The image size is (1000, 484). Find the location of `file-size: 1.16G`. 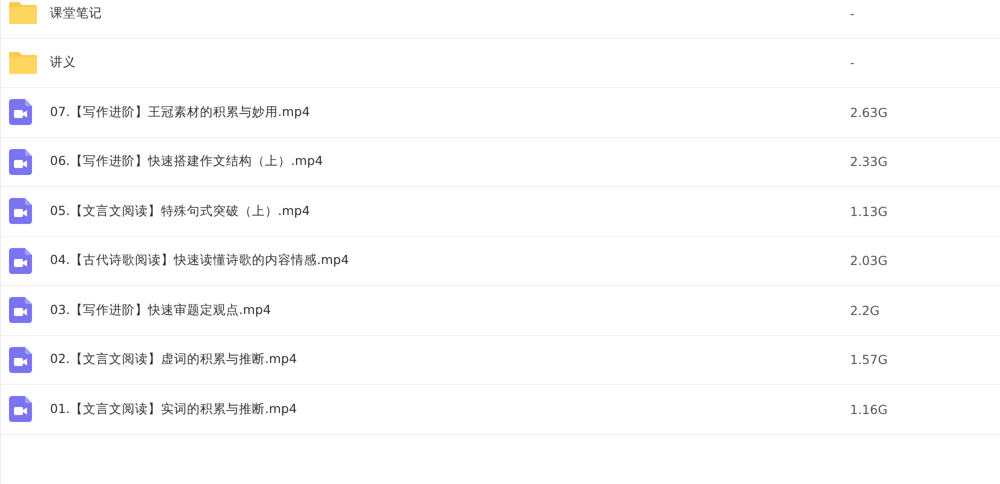

file-size: 1.16G is located at coordinates (869, 409).